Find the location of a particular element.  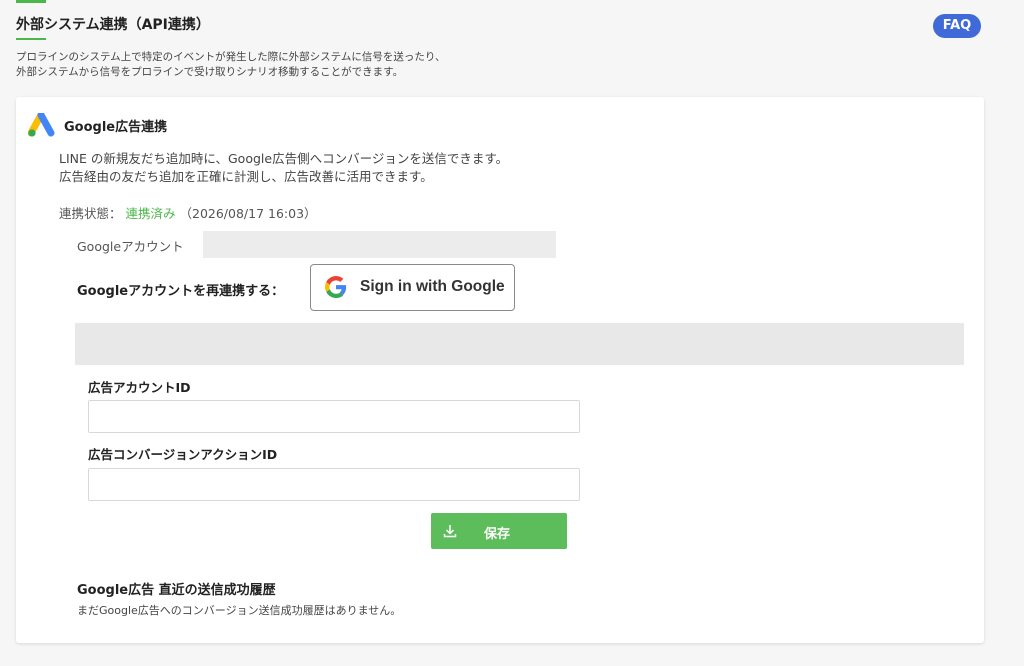

gray-bar is located at coordinates (519, 344).